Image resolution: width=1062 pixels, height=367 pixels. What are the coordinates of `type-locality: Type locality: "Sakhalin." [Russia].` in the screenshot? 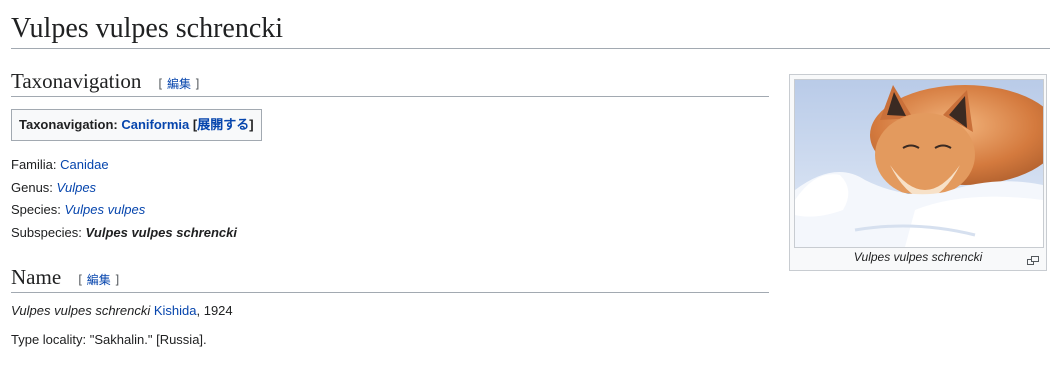 It's located at (109, 339).